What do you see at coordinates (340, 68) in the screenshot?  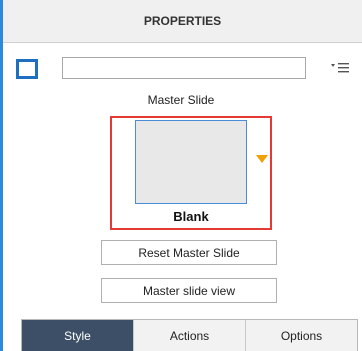 I see `menu-icon` at bounding box center [340, 68].